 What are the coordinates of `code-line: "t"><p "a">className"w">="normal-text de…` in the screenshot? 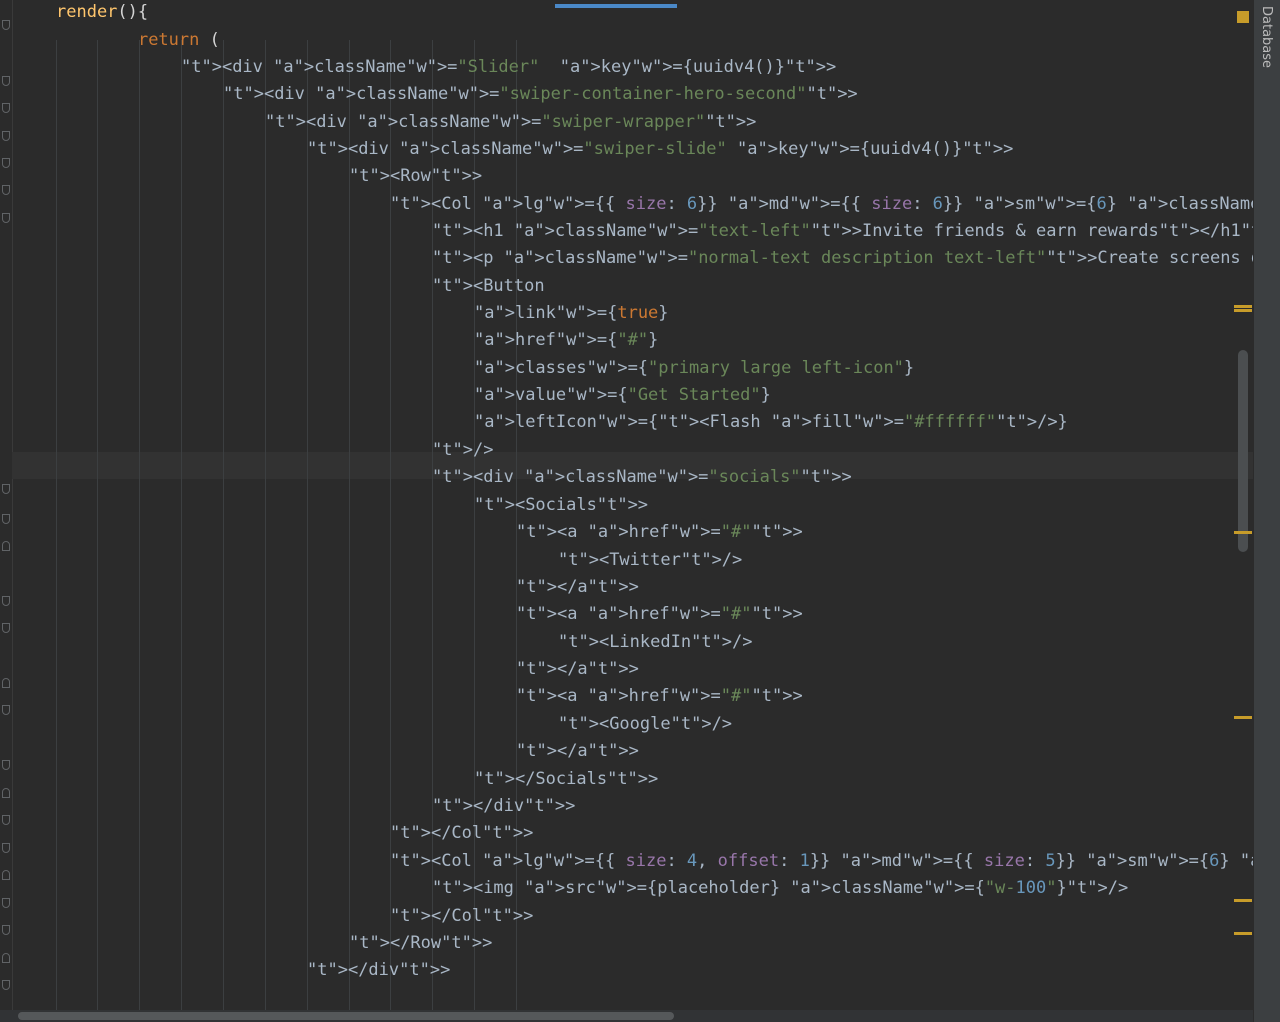 It's located at (842, 258).